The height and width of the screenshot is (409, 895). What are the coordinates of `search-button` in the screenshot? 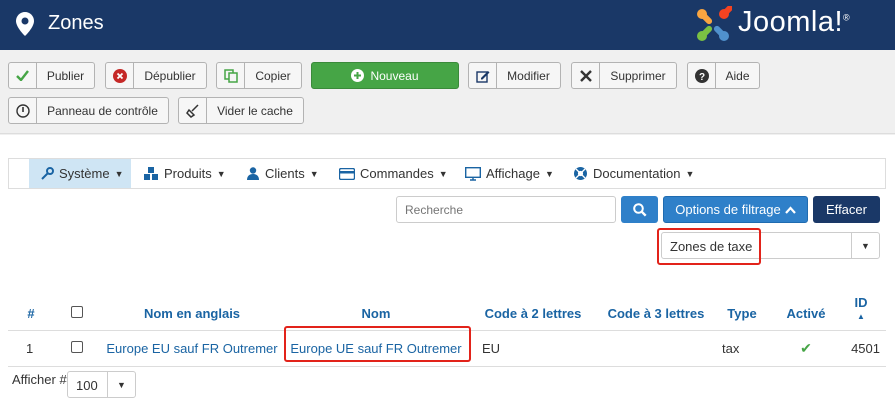 It's located at (639, 209).